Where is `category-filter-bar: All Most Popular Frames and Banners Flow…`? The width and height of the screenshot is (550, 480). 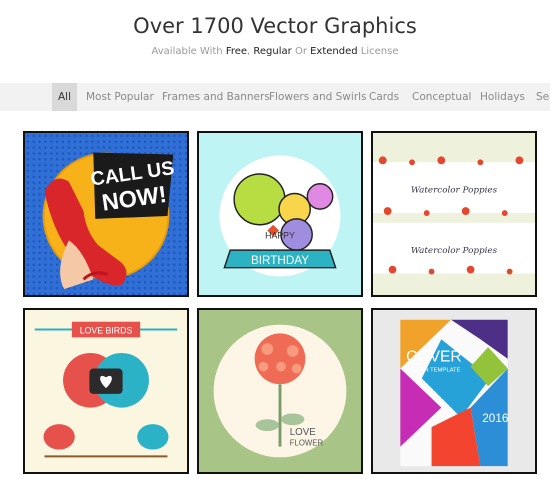
category-filter-bar: All Most Popular Frames and Banners Flow… is located at coordinates (275, 97).